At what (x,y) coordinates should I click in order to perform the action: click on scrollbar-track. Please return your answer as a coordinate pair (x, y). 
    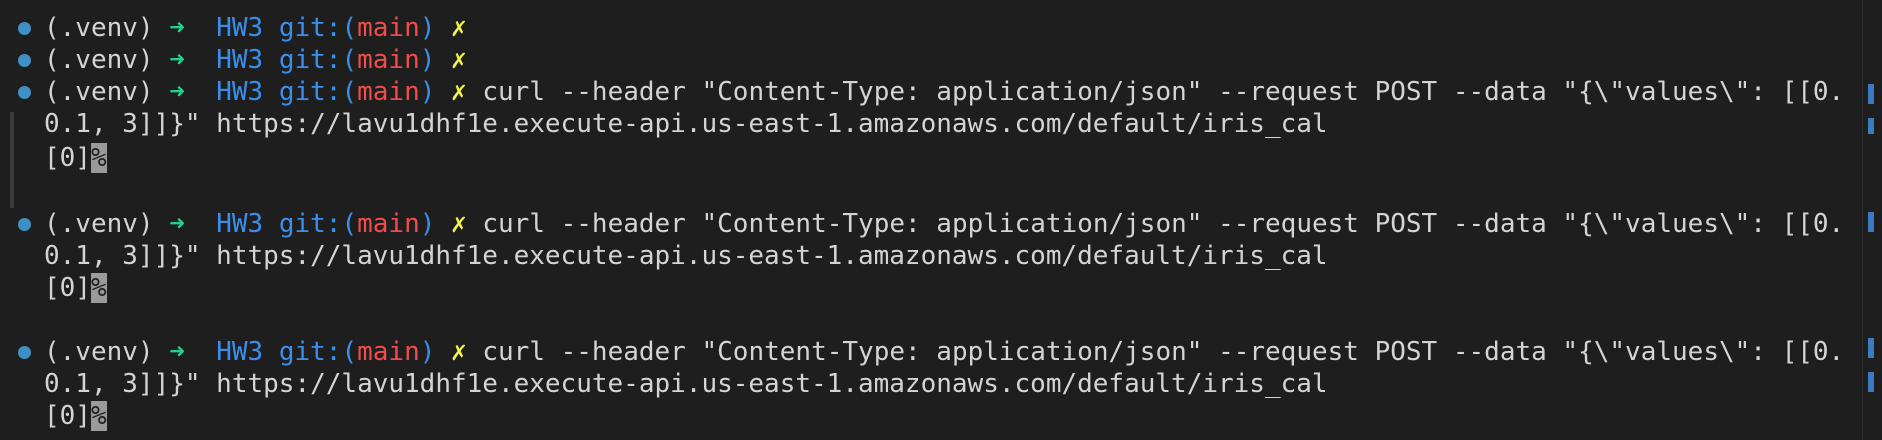
    Looking at the image, I should click on (1862, 220).